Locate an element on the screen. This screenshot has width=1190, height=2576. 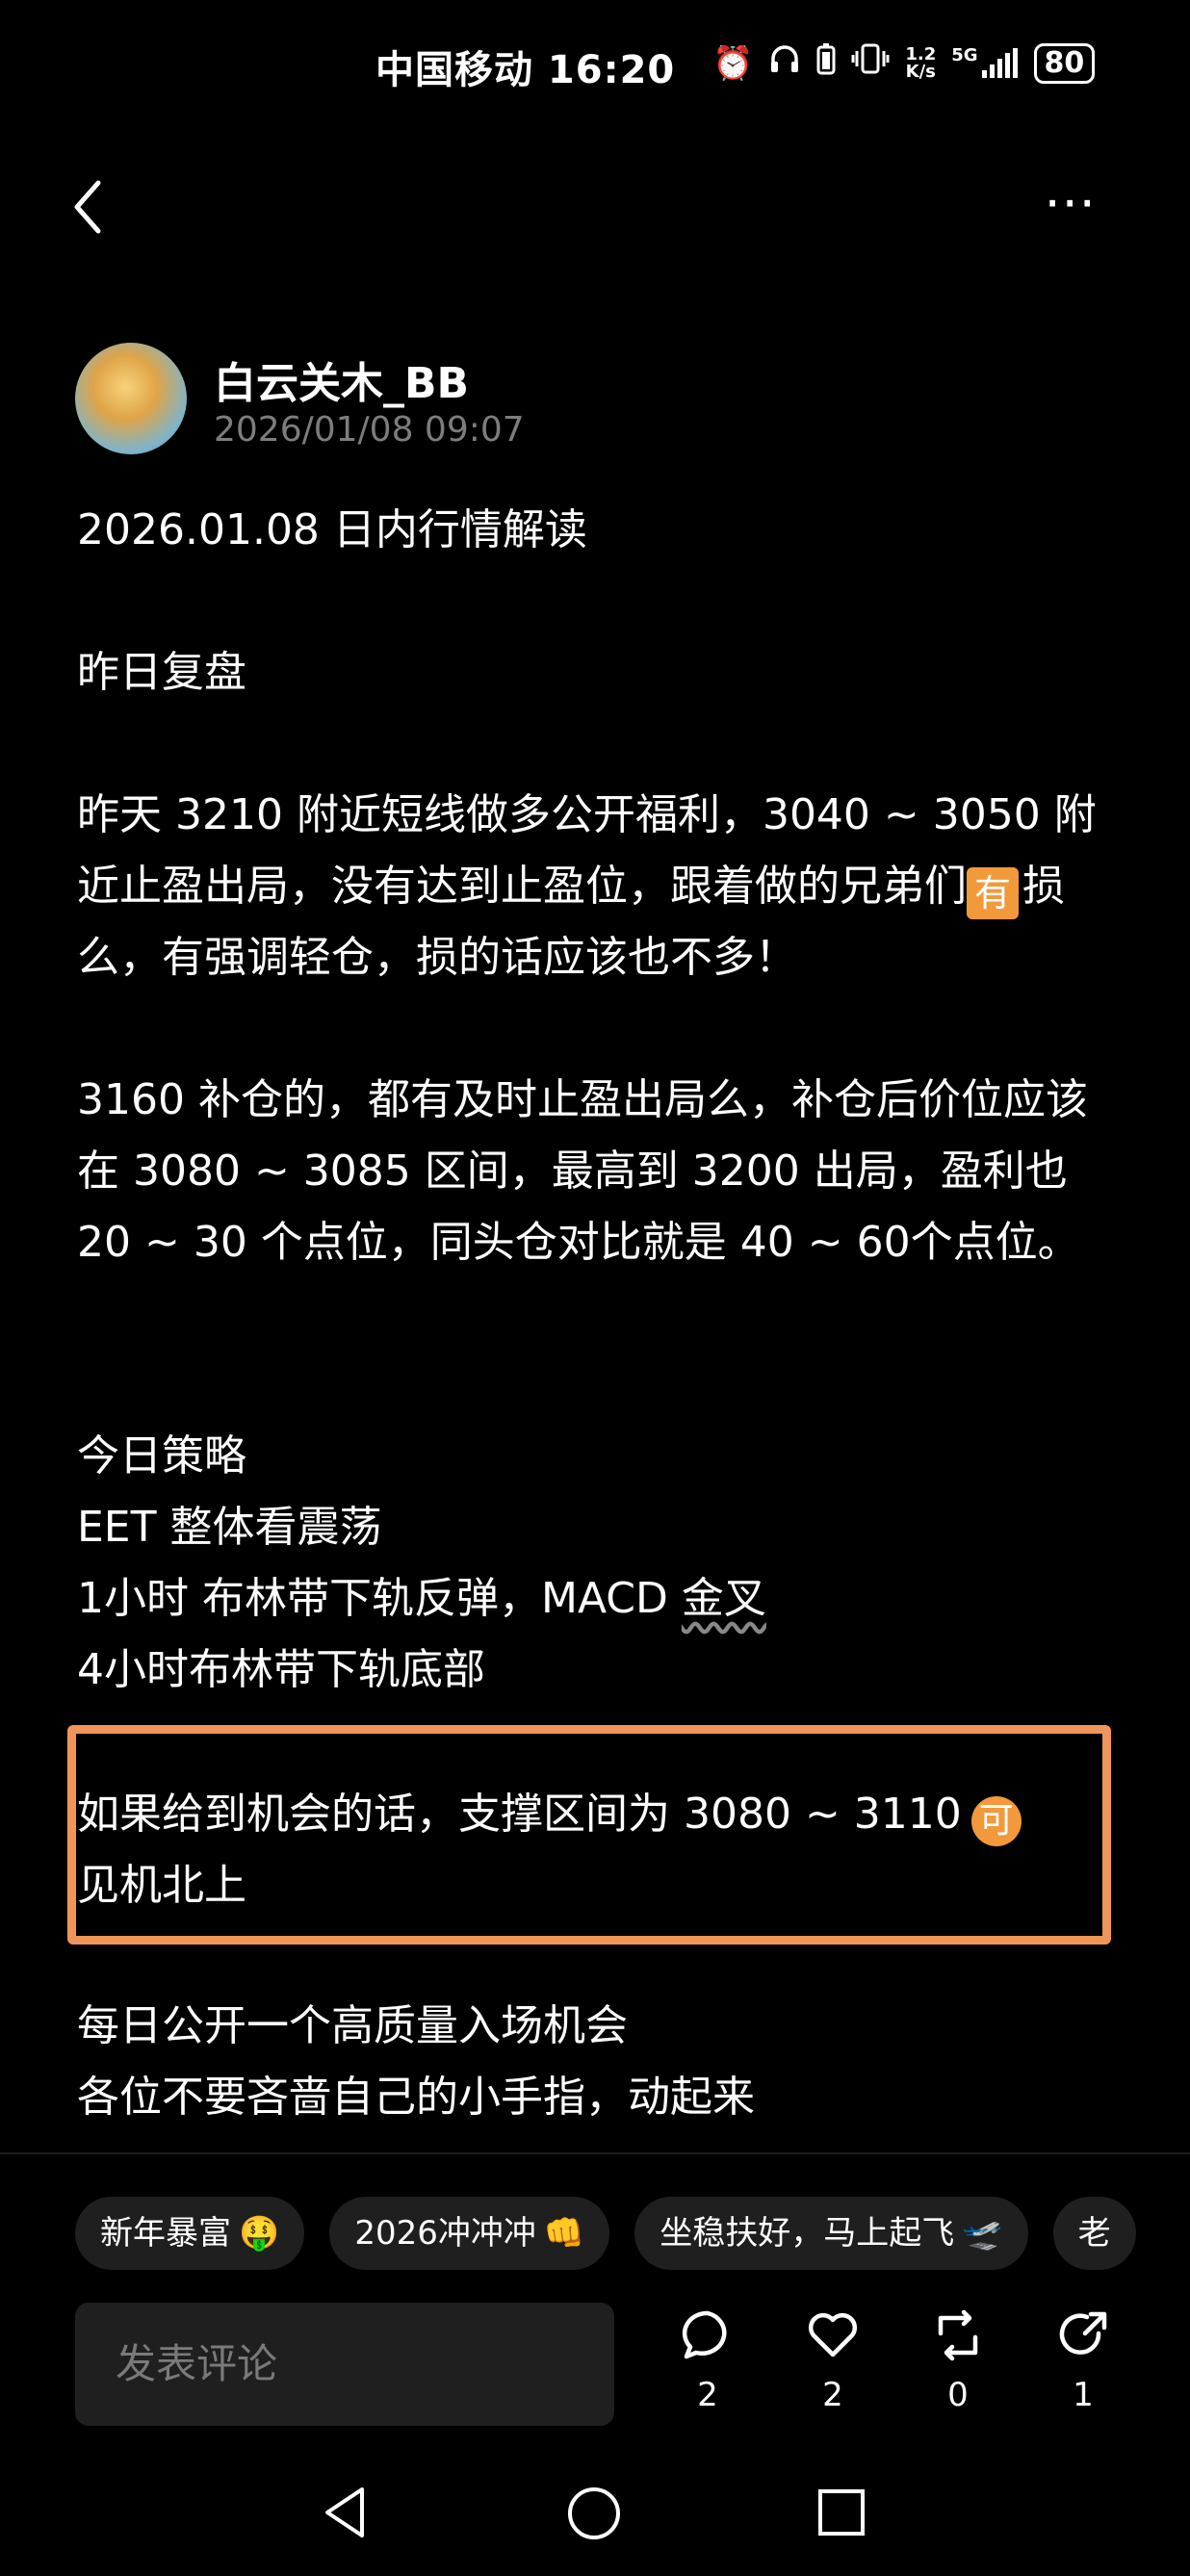
repost-button: 0 is located at coordinates (958, 2361).